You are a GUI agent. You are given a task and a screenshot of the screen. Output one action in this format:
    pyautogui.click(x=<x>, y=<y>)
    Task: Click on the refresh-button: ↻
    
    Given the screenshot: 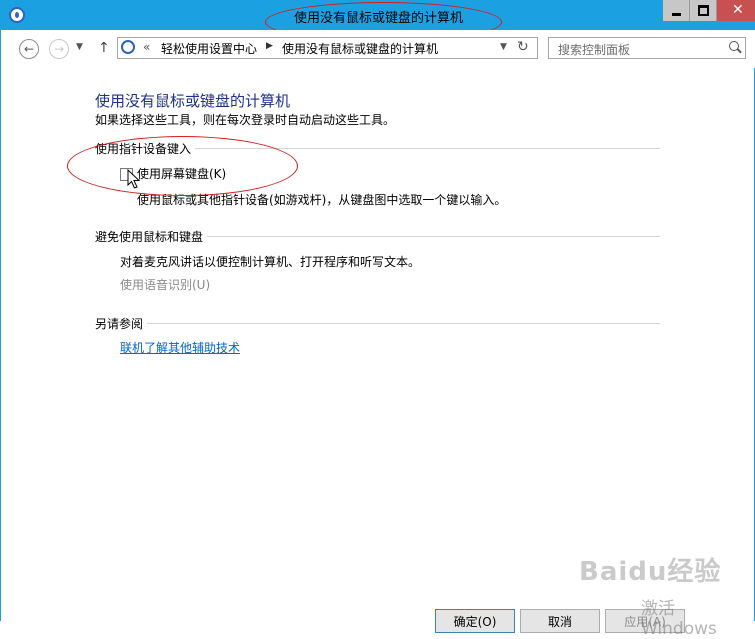 What is the action you would take?
    pyautogui.click(x=523, y=47)
    